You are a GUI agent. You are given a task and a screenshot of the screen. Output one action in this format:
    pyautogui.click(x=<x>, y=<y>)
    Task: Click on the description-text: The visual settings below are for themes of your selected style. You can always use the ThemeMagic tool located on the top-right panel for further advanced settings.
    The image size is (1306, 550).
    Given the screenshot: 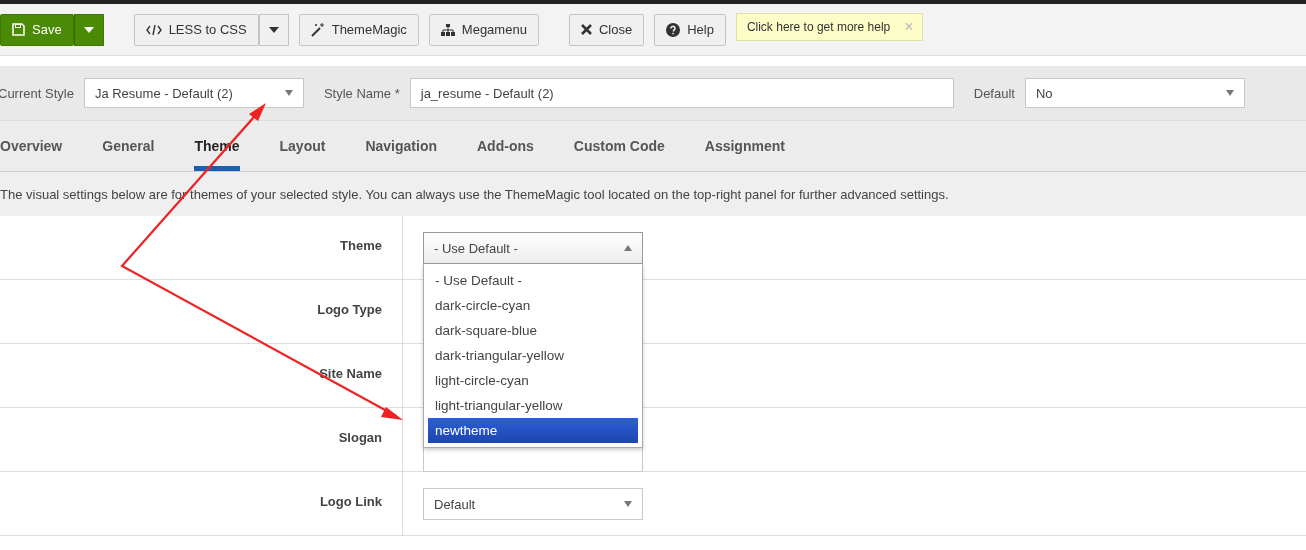 What is the action you would take?
    pyautogui.click(x=474, y=194)
    